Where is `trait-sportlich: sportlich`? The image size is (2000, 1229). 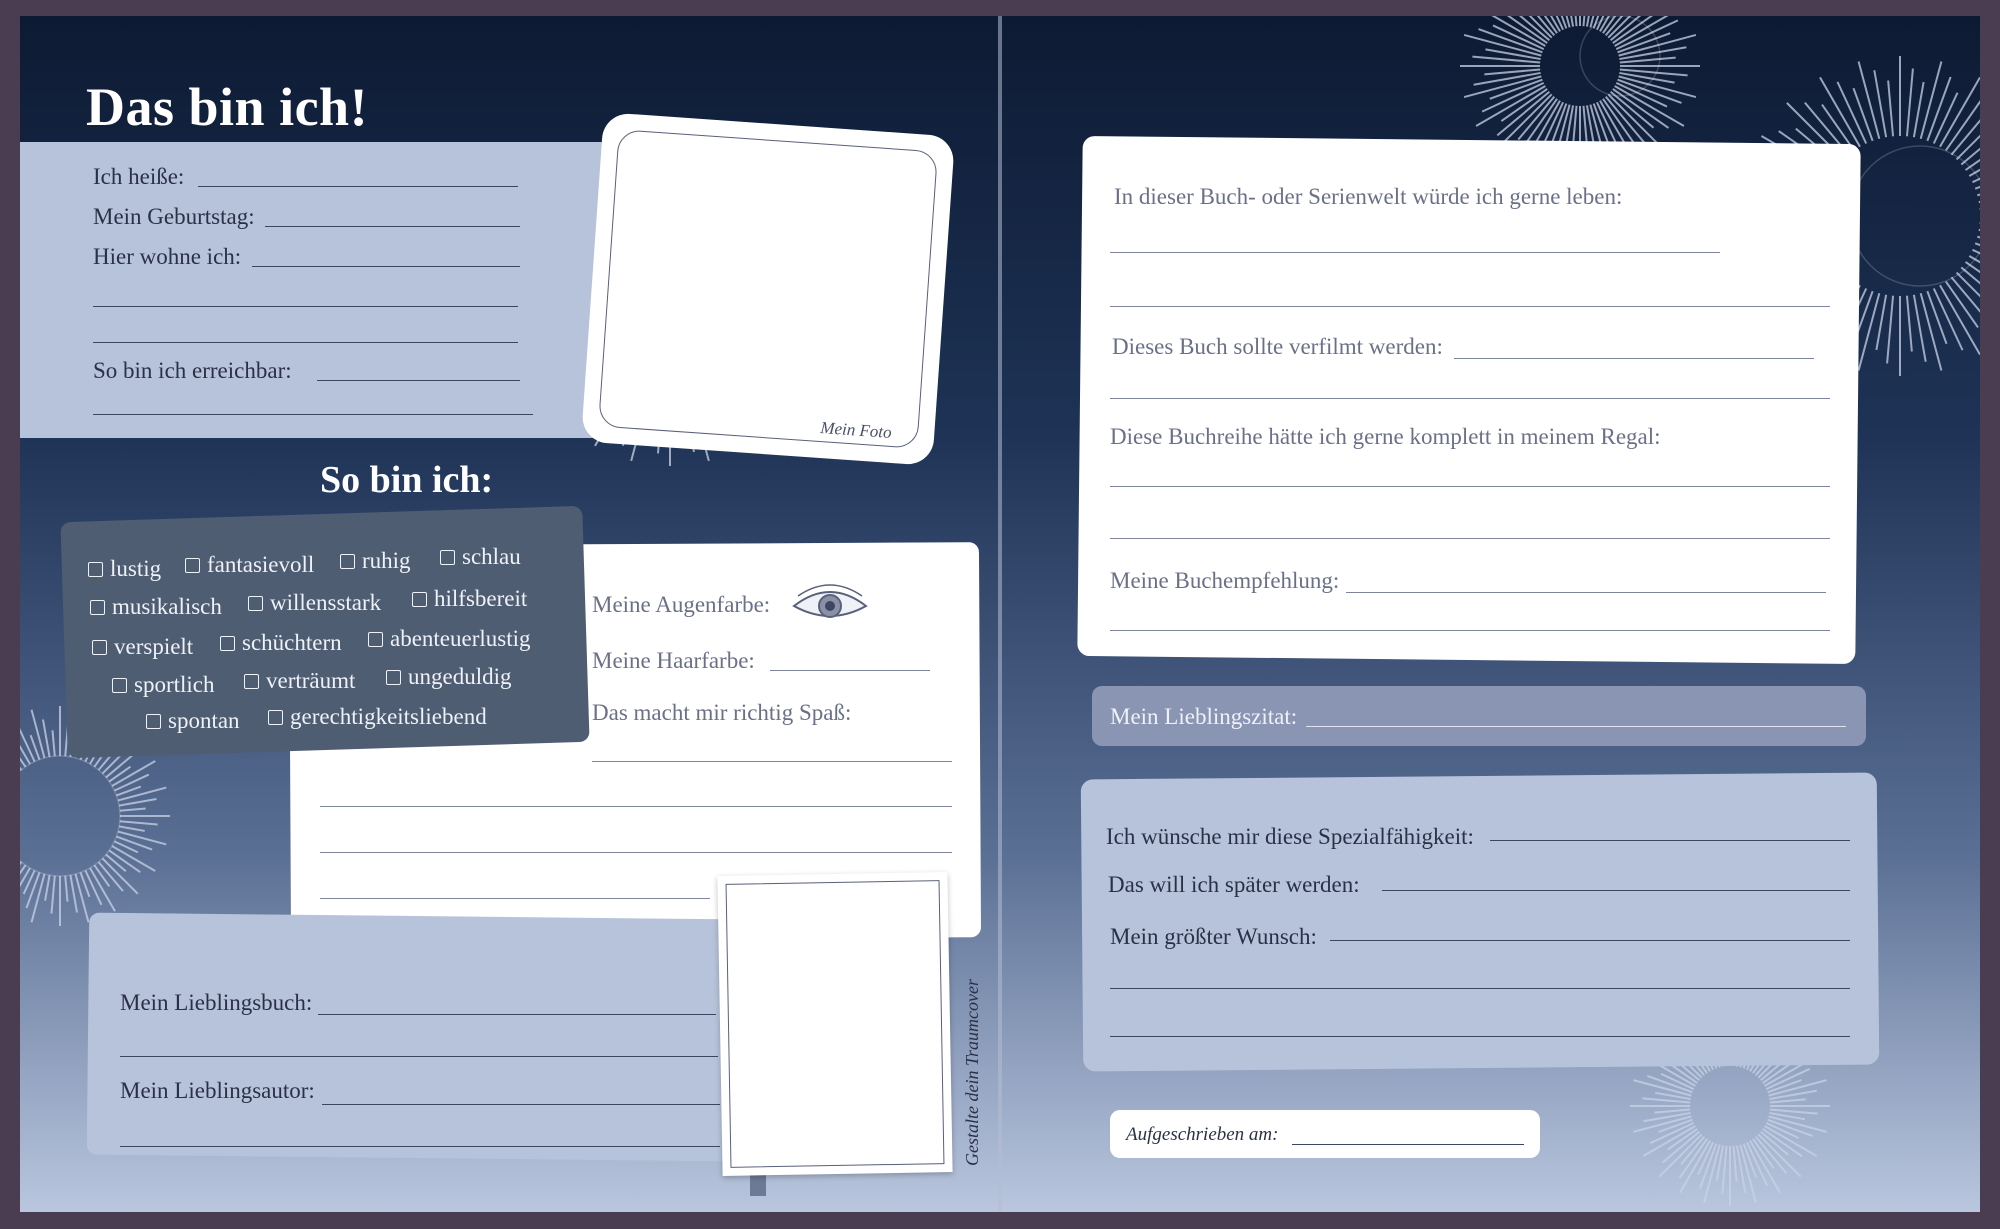 trait-sportlich: sportlich is located at coordinates (163, 685).